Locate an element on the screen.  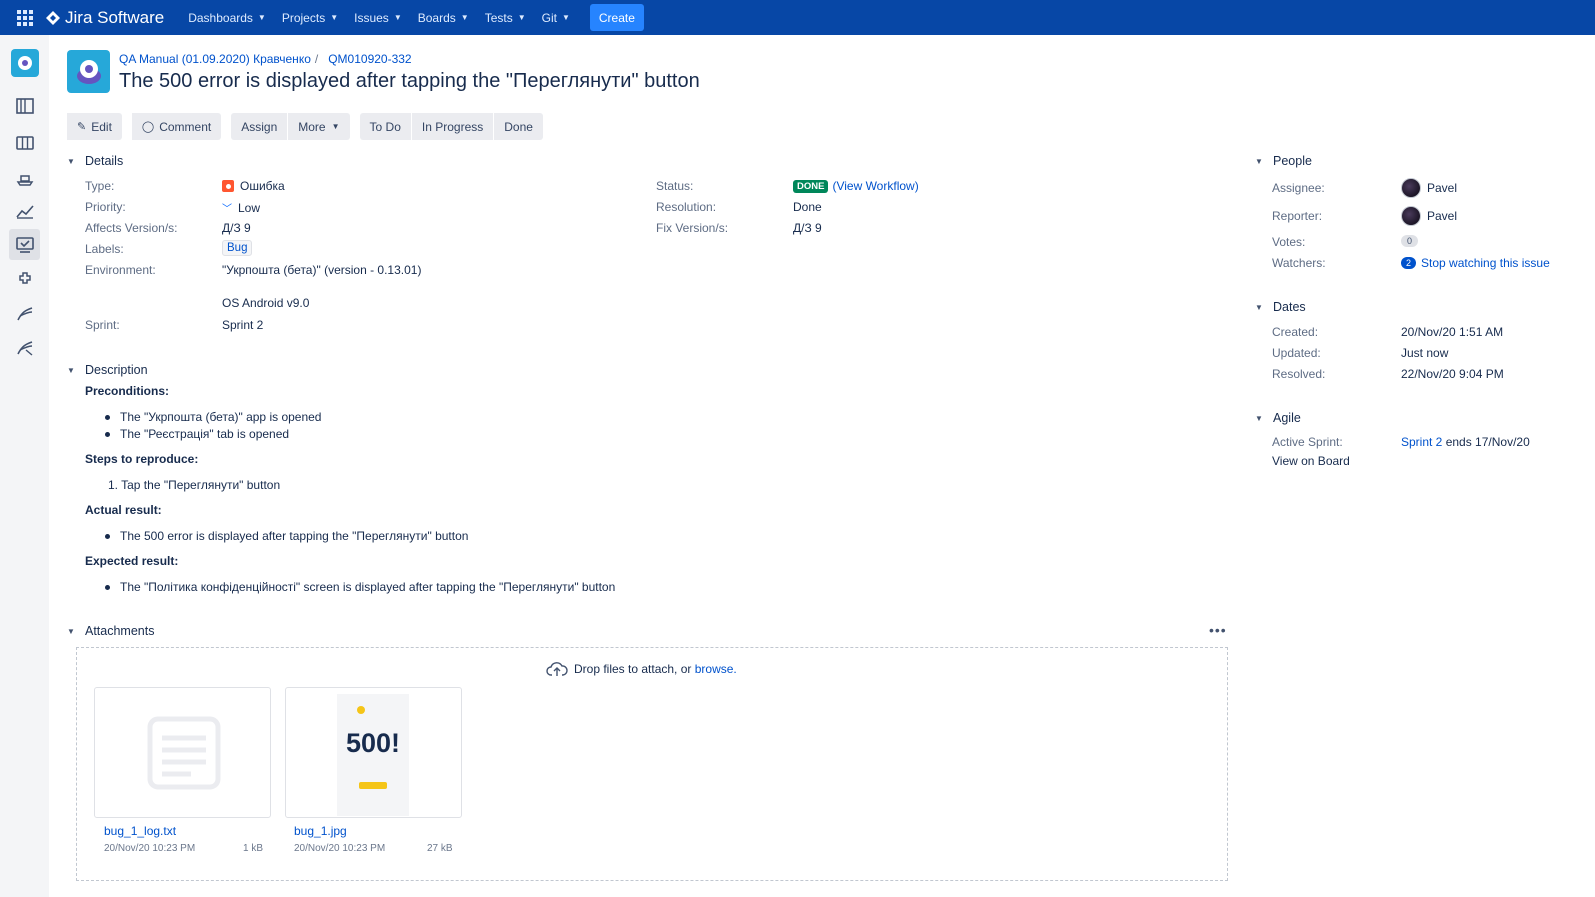
fix-version-label: Fix Version/s: is located at coordinates (692, 228).